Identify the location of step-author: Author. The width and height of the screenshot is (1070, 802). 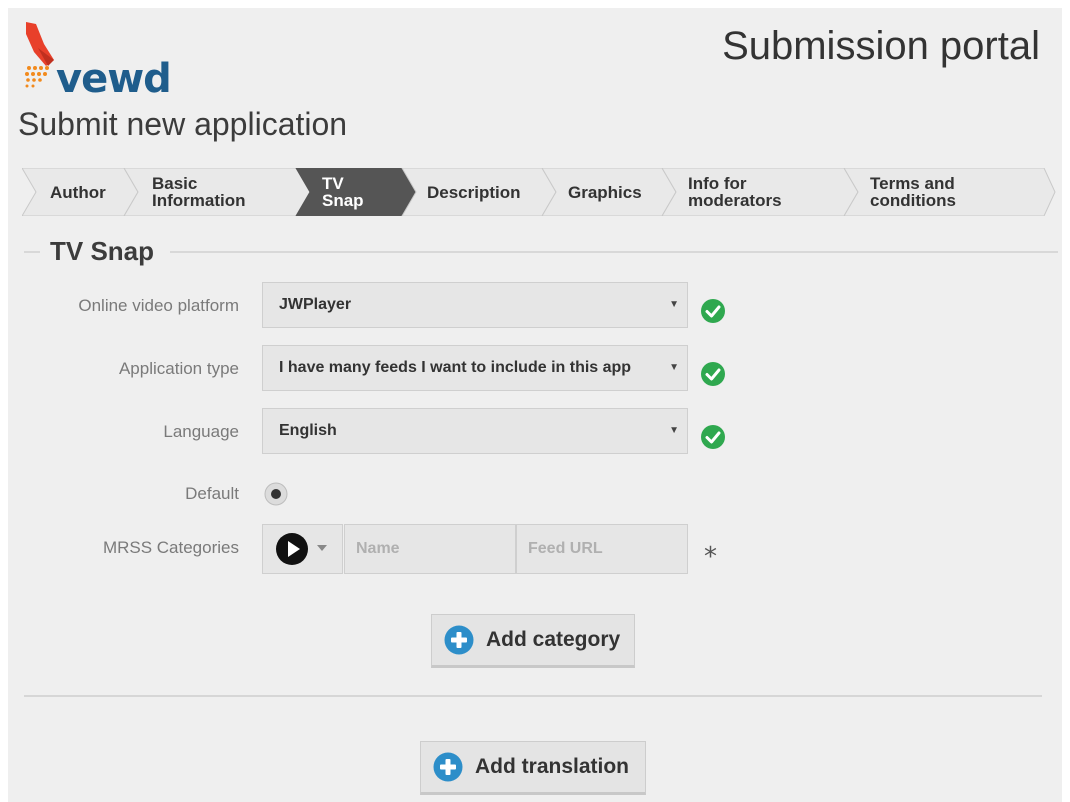
(78, 192).